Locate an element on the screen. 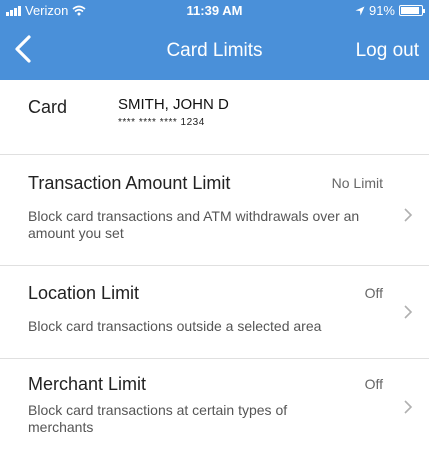  nav-bar: Card Limits Log out is located at coordinates (214, 50).